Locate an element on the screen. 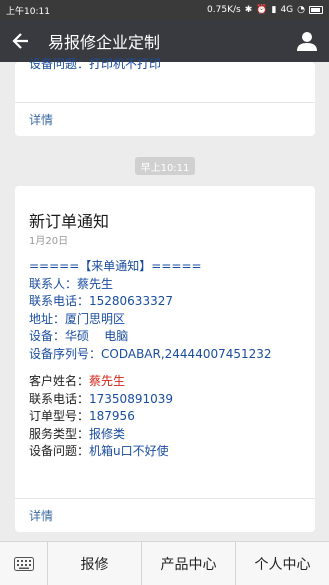 This screenshot has width=329, height=585. page-title: 易报修企业定制 is located at coordinates (104, 42).